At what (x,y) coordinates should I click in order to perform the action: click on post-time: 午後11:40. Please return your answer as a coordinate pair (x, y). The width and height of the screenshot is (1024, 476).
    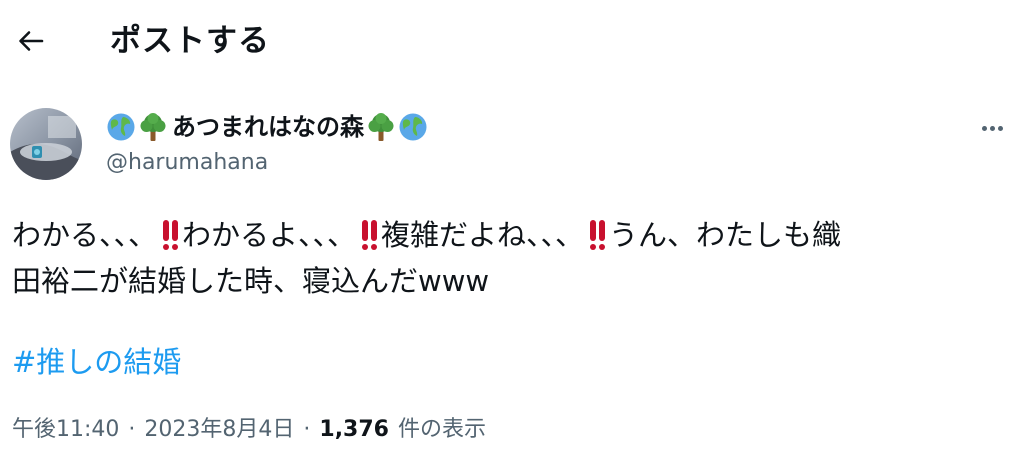
    Looking at the image, I should click on (65, 430).